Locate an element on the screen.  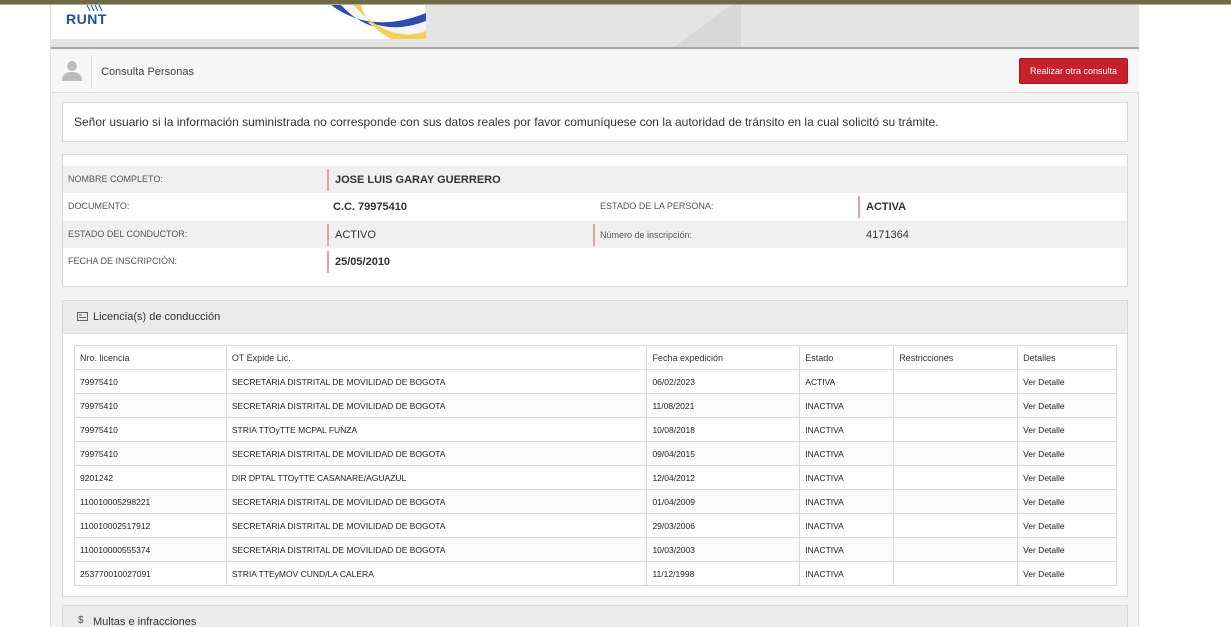
runt-logo: RUNT is located at coordinates (86, 19).